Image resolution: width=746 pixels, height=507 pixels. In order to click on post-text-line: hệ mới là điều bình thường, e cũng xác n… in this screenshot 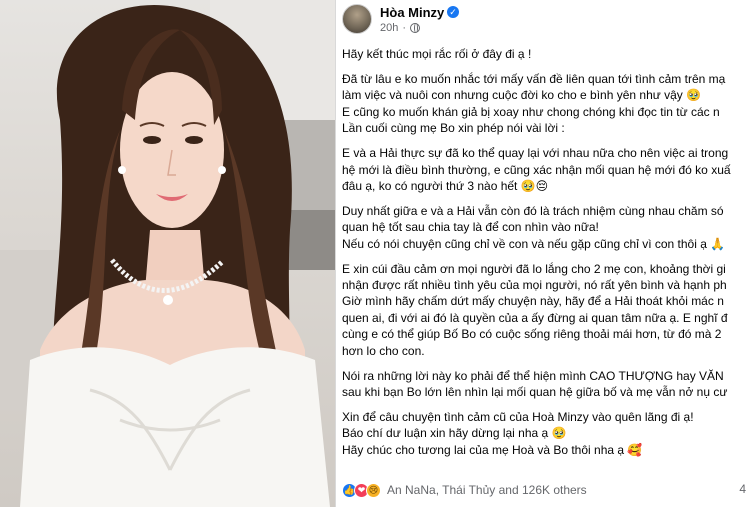, I will do `click(536, 169)`.